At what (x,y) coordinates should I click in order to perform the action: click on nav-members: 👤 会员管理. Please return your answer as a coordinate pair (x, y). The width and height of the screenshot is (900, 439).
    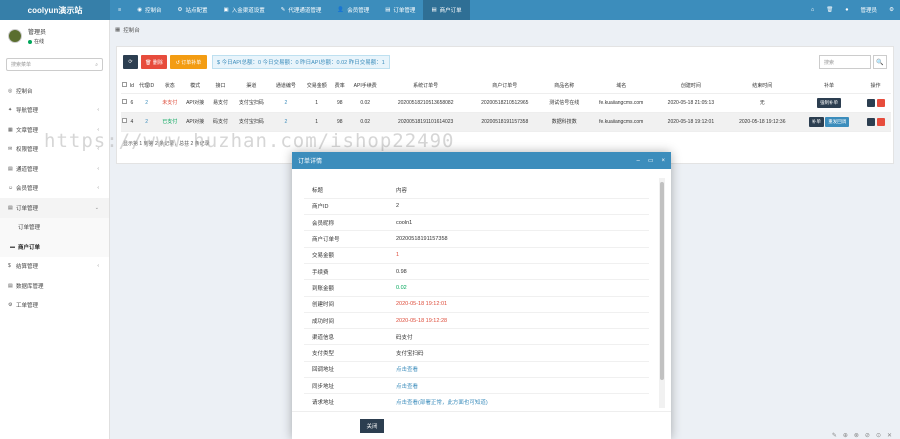
    Looking at the image, I should click on (353, 10).